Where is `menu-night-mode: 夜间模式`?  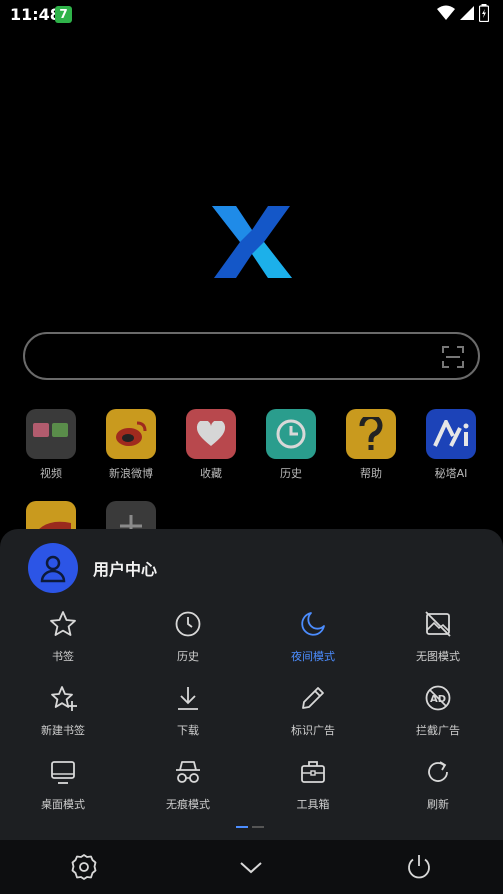 menu-night-mode: 夜间模式 is located at coordinates (313, 637).